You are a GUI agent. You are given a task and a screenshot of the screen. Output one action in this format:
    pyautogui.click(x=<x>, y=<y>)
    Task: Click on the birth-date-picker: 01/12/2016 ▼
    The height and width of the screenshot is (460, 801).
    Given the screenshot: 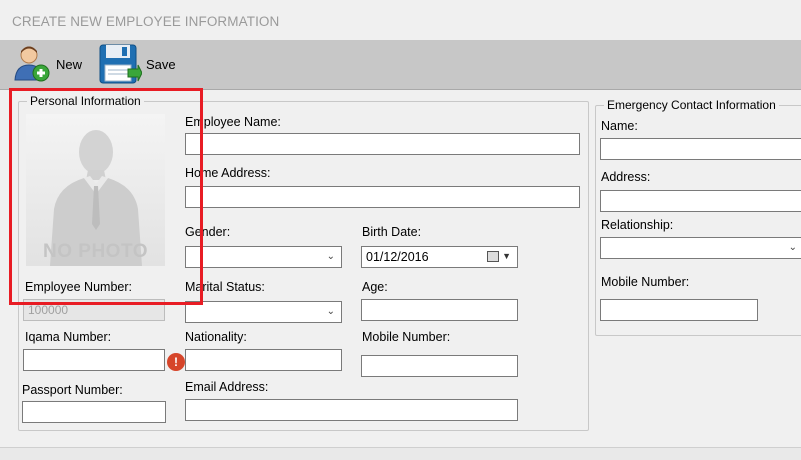 What is the action you would take?
    pyautogui.click(x=439, y=257)
    